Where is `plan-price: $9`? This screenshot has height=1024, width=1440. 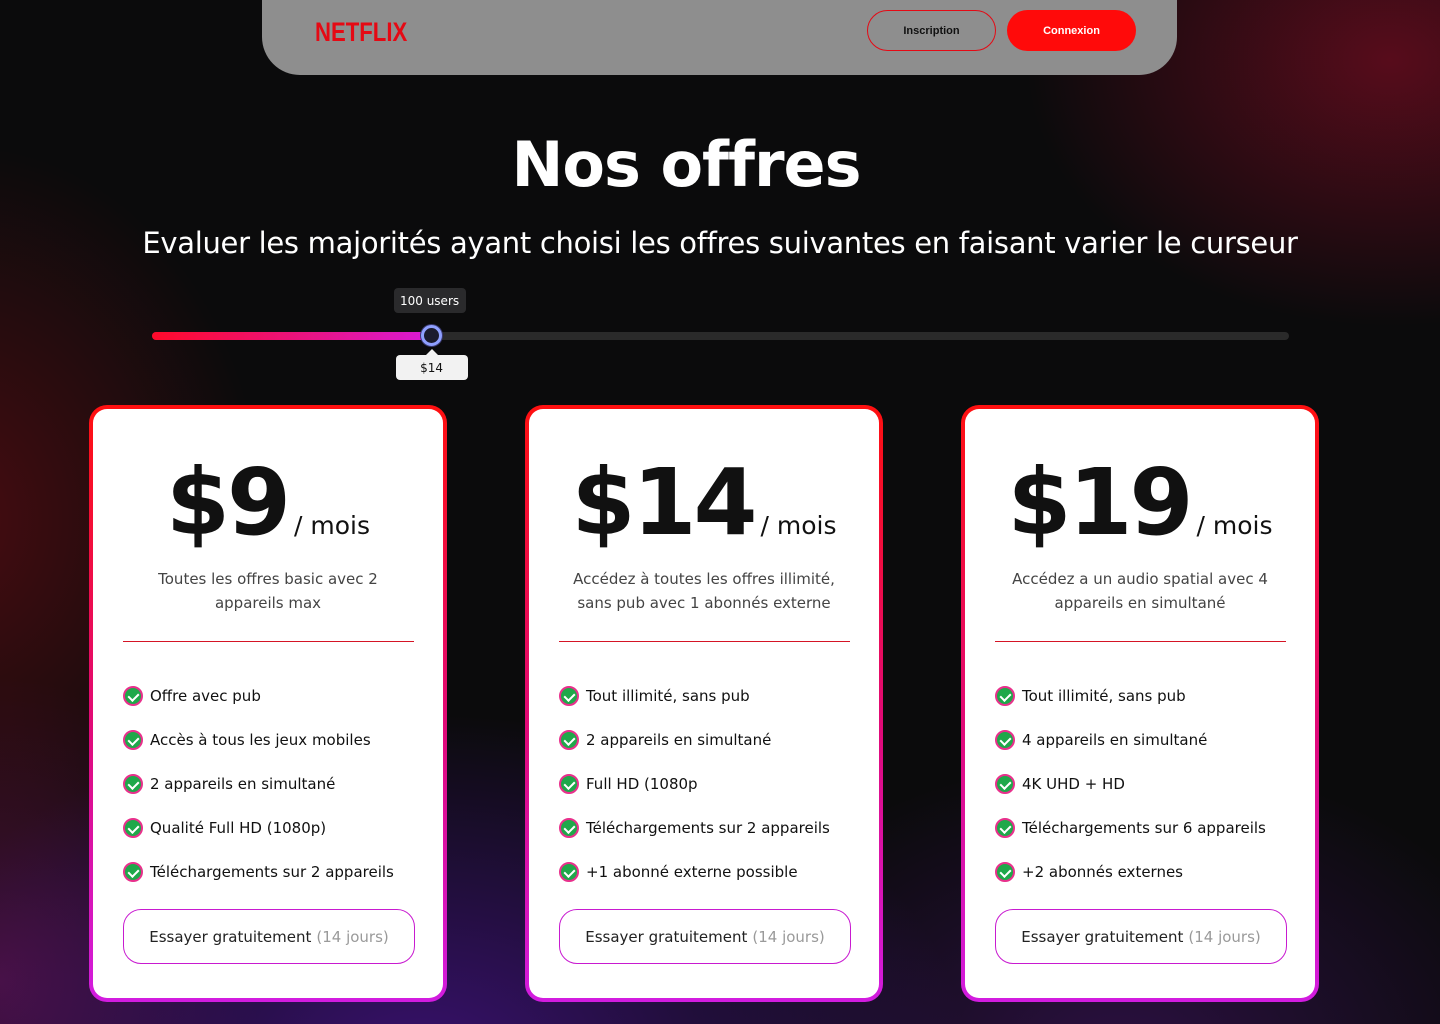
plan-price: $9 is located at coordinates (228, 502).